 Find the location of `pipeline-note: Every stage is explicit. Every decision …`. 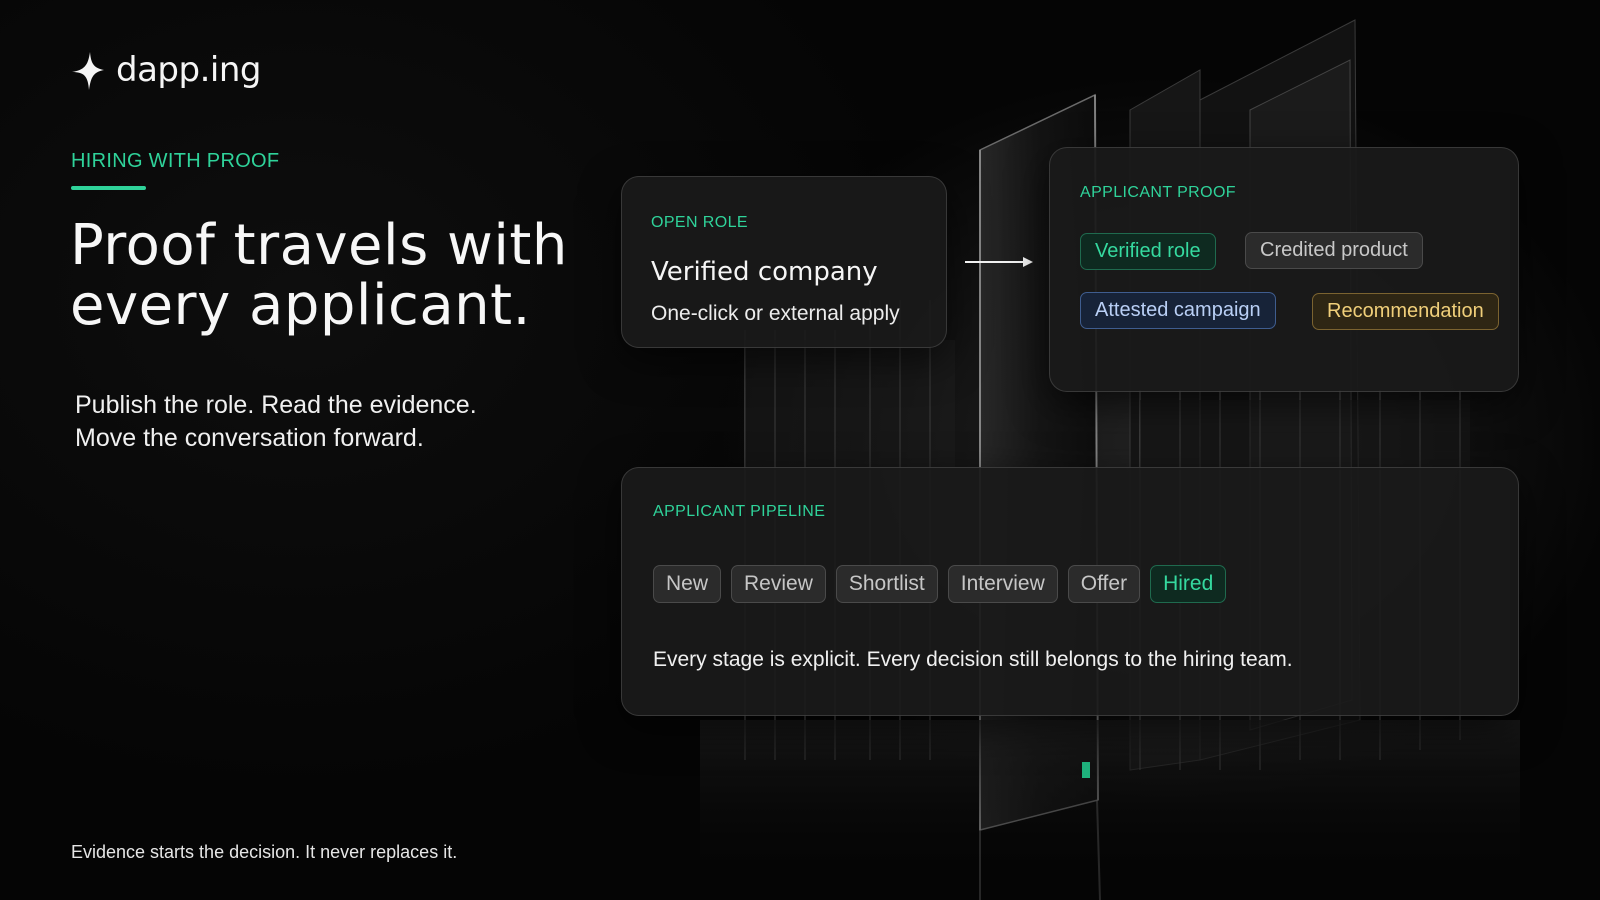

pipeline-note: Every stage is explicit. Every decision … is located at coordinates (973, 659).